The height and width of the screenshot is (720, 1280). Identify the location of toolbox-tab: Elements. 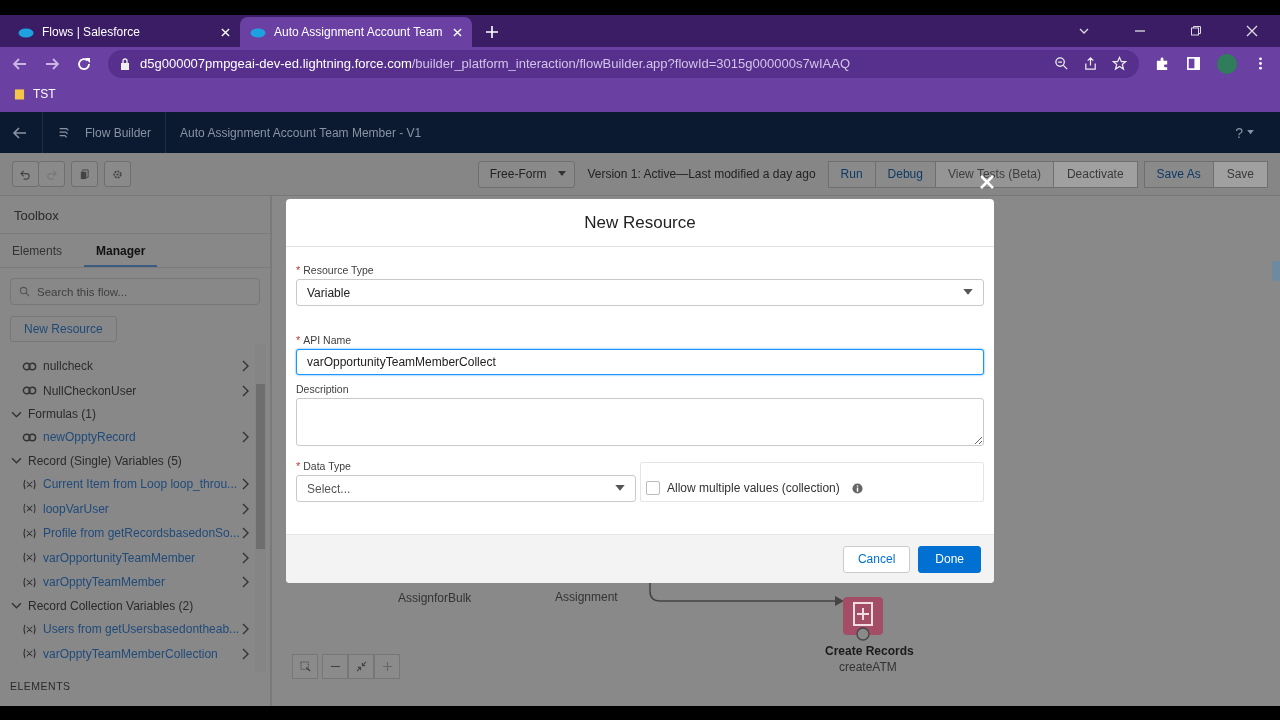
(37, 250).